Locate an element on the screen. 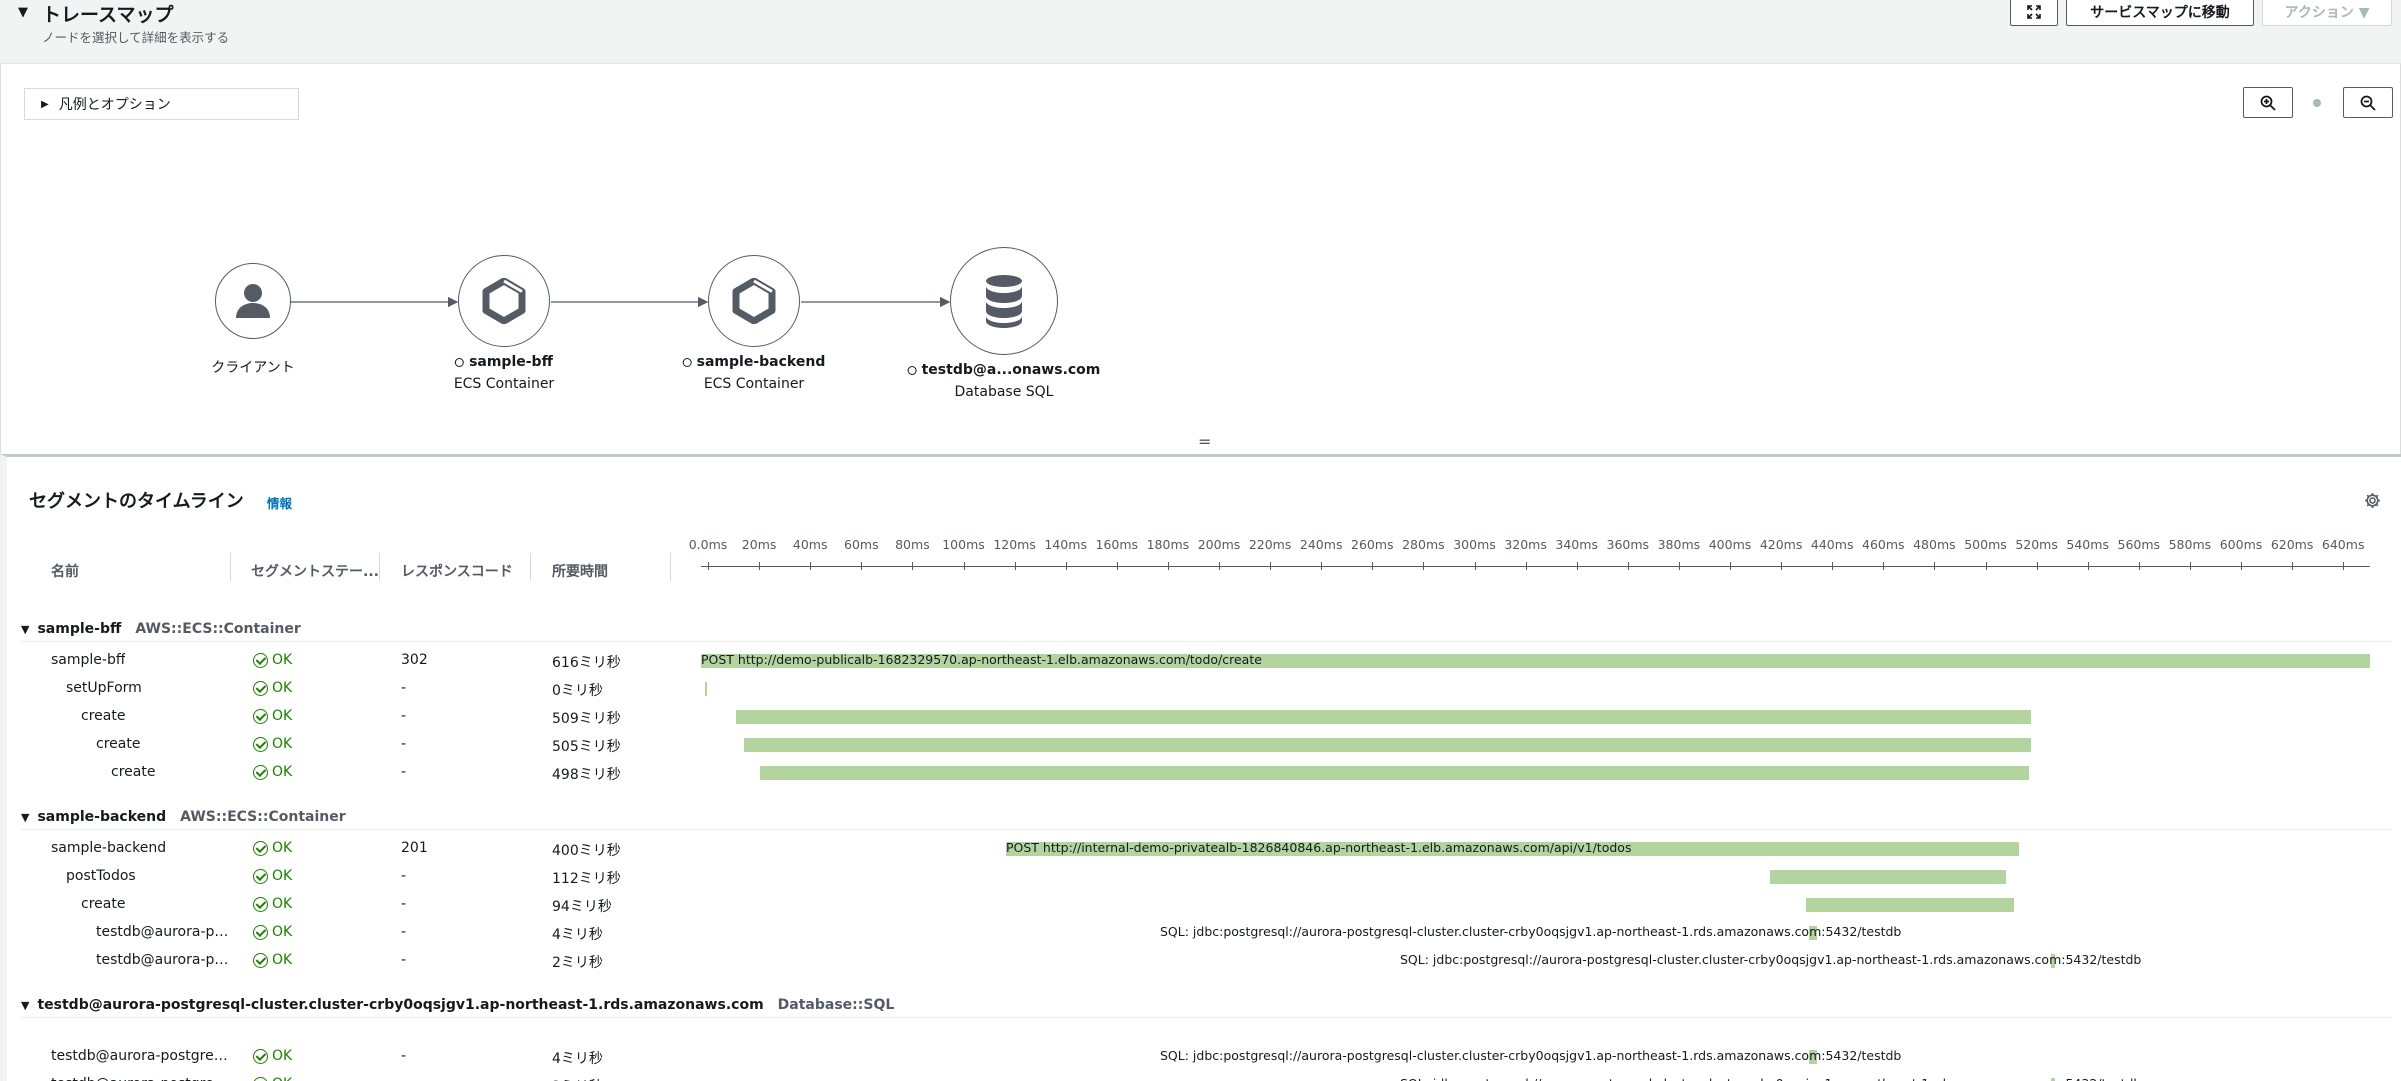 The width and height of the screenshot is (2401, 1081). segment-duration: 4ミリ秒 is located at coordinates (577, 1059).